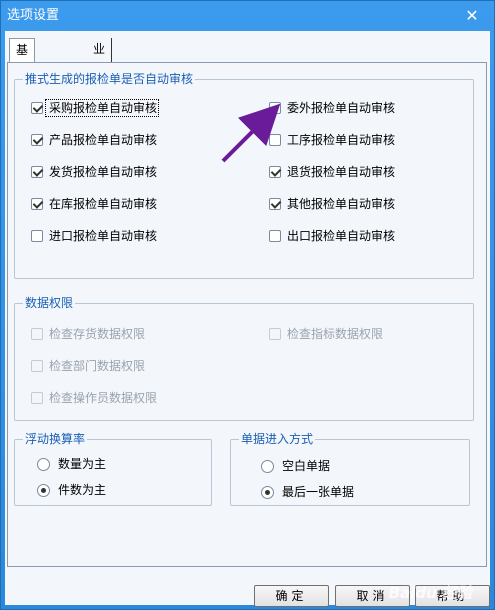 This screenshot has width=495, height=610. I want to click on checkbox-return-auto-review: 退货报检单自动审核, so click(332, 172).